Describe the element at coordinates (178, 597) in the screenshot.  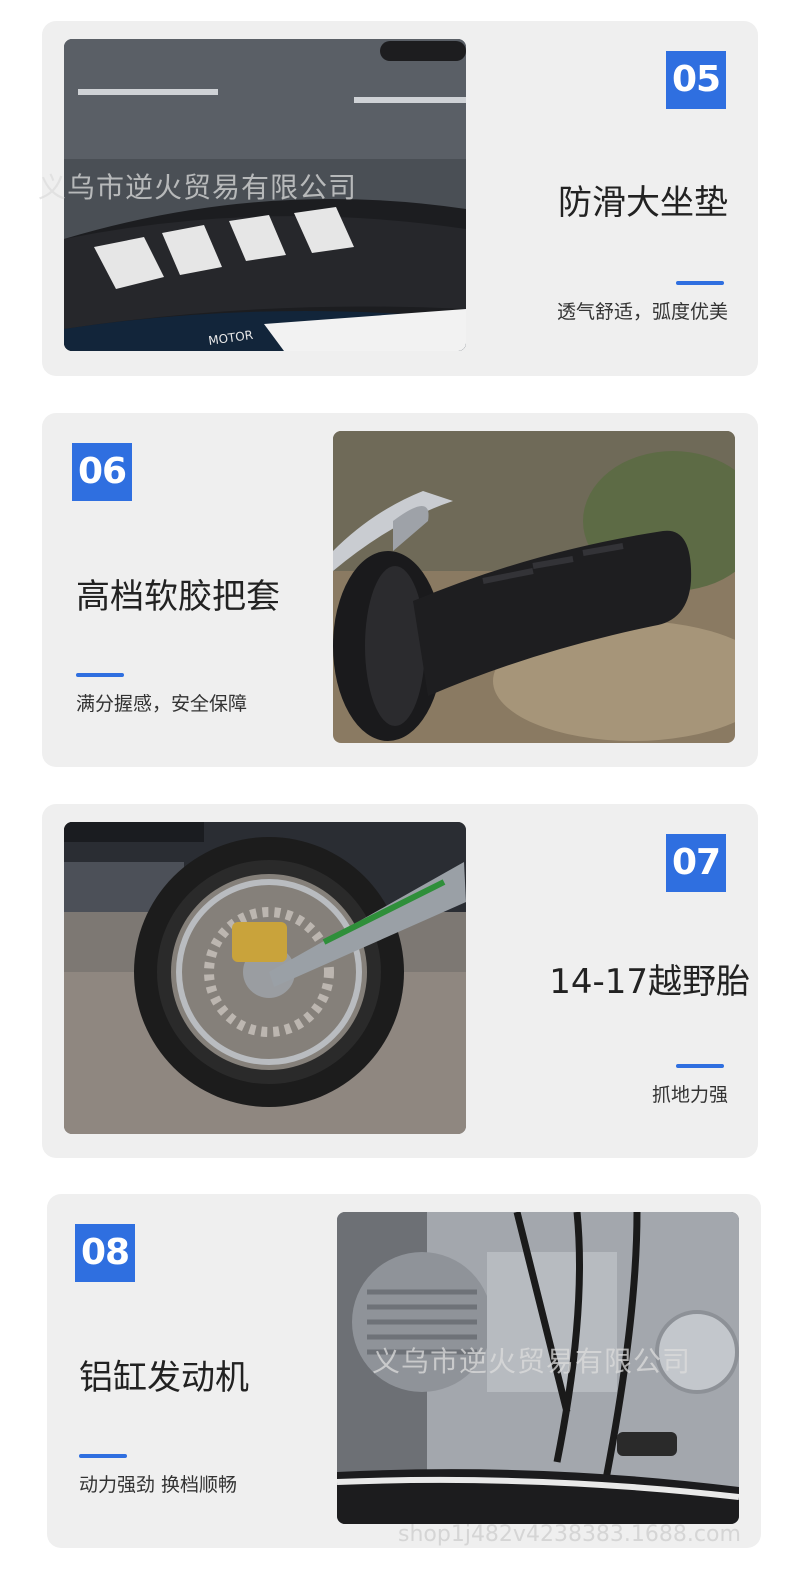
I see `feature-title: 高档软胶把套` at that location.